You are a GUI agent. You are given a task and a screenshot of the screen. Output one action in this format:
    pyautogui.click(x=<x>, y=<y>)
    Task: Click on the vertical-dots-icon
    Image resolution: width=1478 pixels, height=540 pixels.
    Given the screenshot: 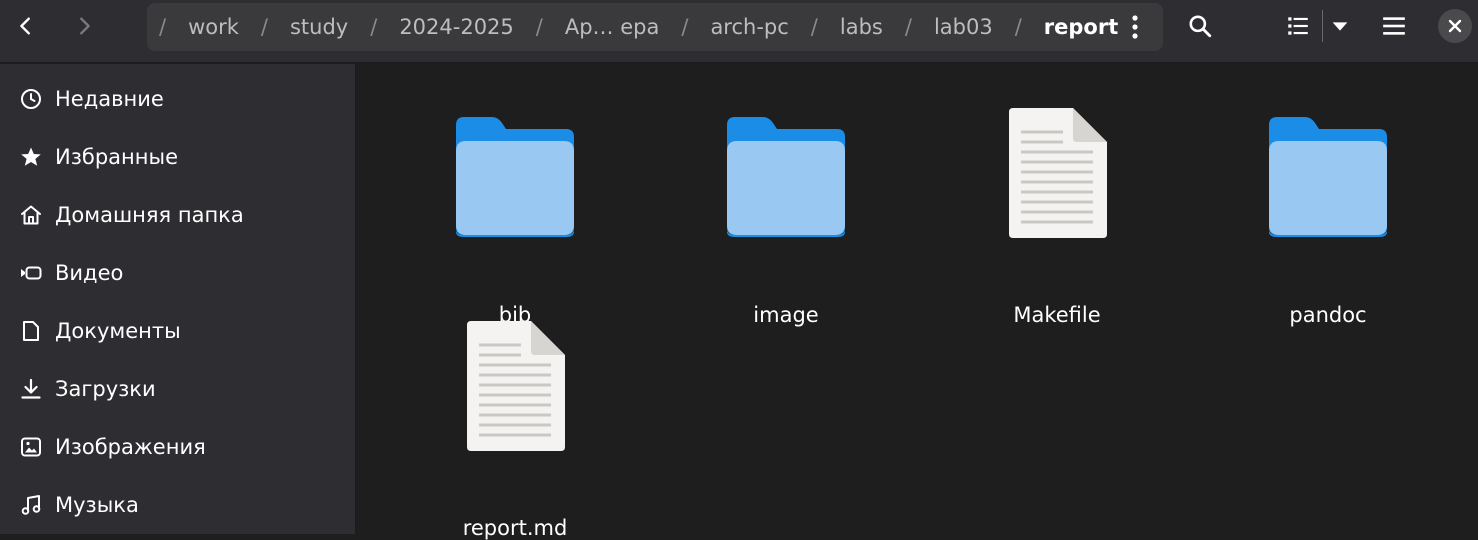 What is the action you would take?
    pyautogui.click(x=1135, y=27)
    